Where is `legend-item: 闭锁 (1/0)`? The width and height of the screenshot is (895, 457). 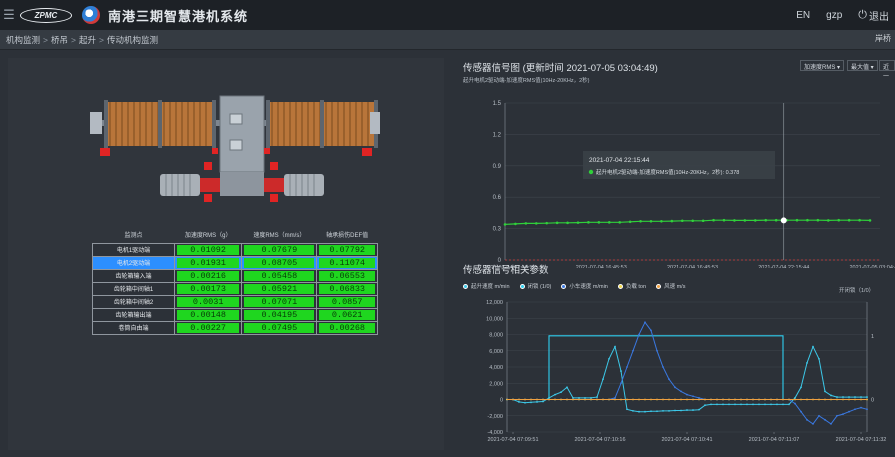 legend-item: 闭锁 (1/0) is located at coordinates (535, 286).